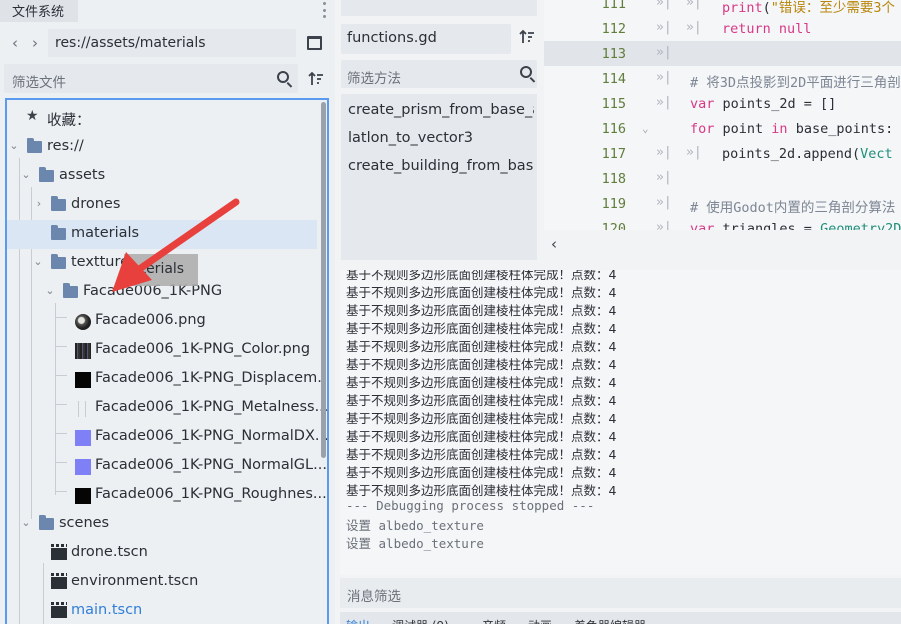 This screenshot has width=901, height=624. What do you see at coordinates (722, 223) in the screenshot?
I see `code-line: 120 »| var triangles = Geometry2D` at bounding box center [722, 223].